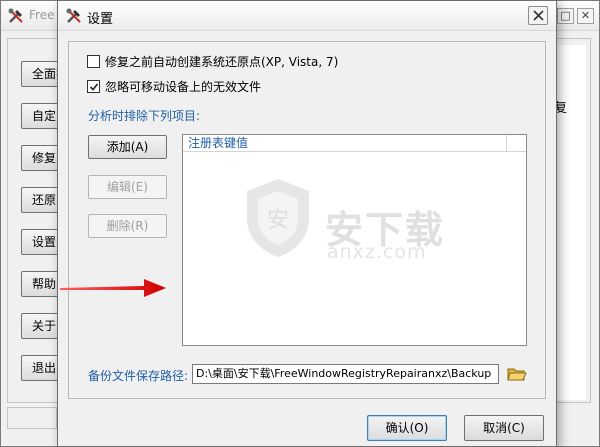  Describe the element at coordinates (585, 16) in the screenshot. I see `close-button: ✕` at that location.